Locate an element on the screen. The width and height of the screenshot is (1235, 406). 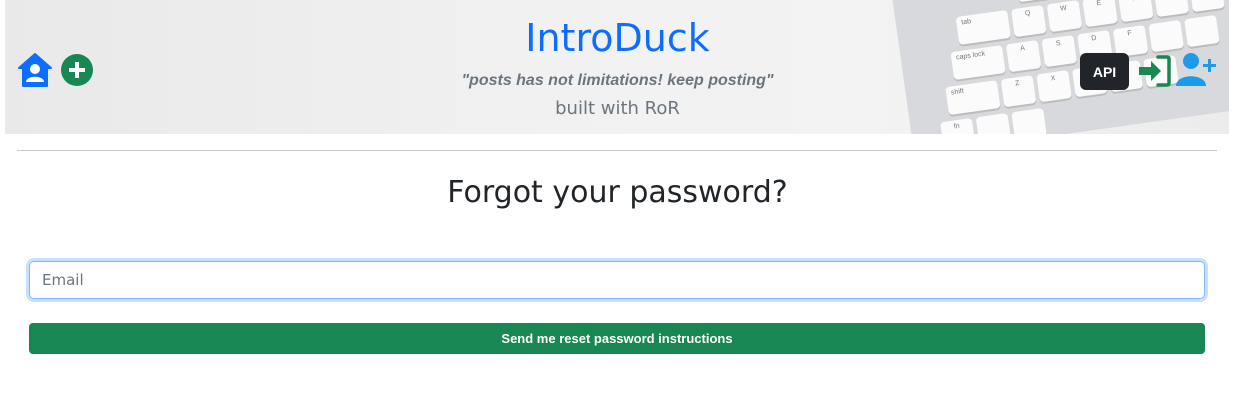
brand-title: IntroDuck is located at coordinates (617, 38).